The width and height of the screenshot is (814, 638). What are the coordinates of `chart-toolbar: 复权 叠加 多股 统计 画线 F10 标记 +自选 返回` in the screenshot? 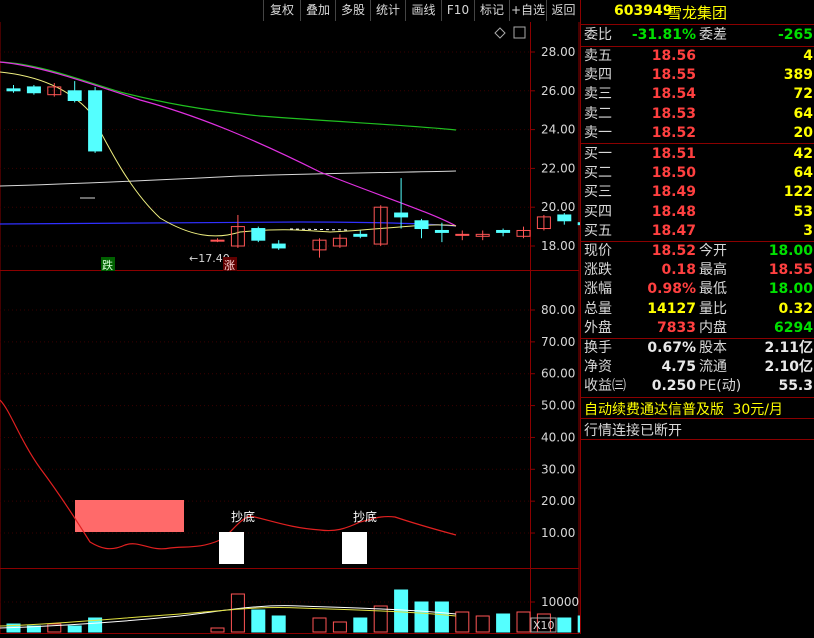 It's located at (290, 11).